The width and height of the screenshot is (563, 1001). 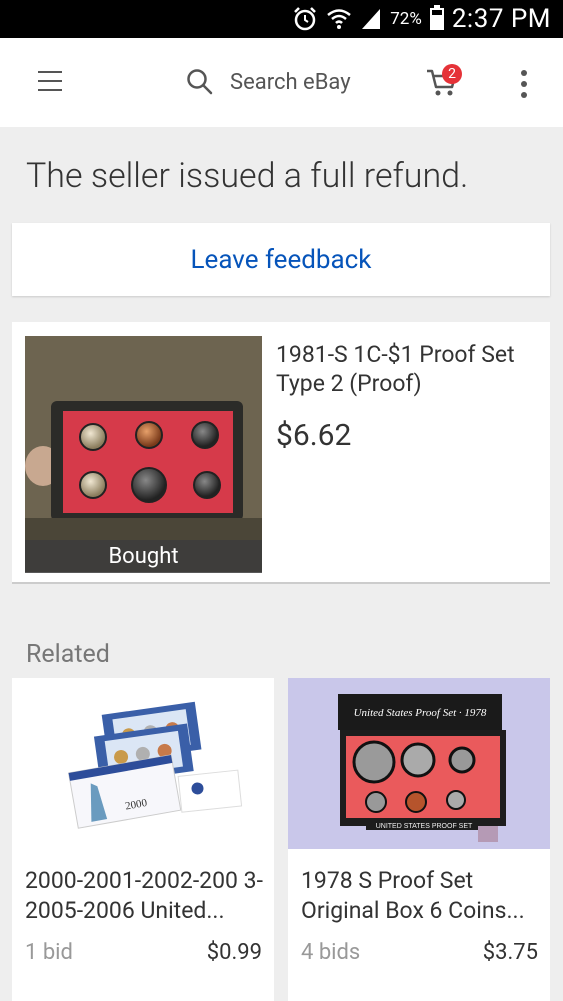 What do you see at coordinates (234, 952) in the screenshot?
I see `related-item-price: $0.99` at bounding box center [234, 952].